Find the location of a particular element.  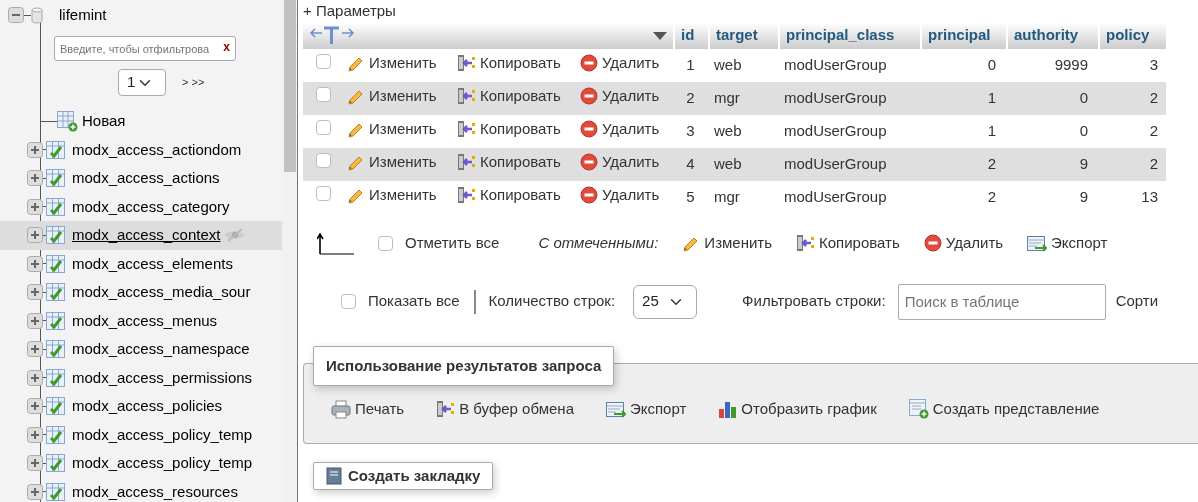

table-link: modx_access_context is located at coordinates (146, 235).